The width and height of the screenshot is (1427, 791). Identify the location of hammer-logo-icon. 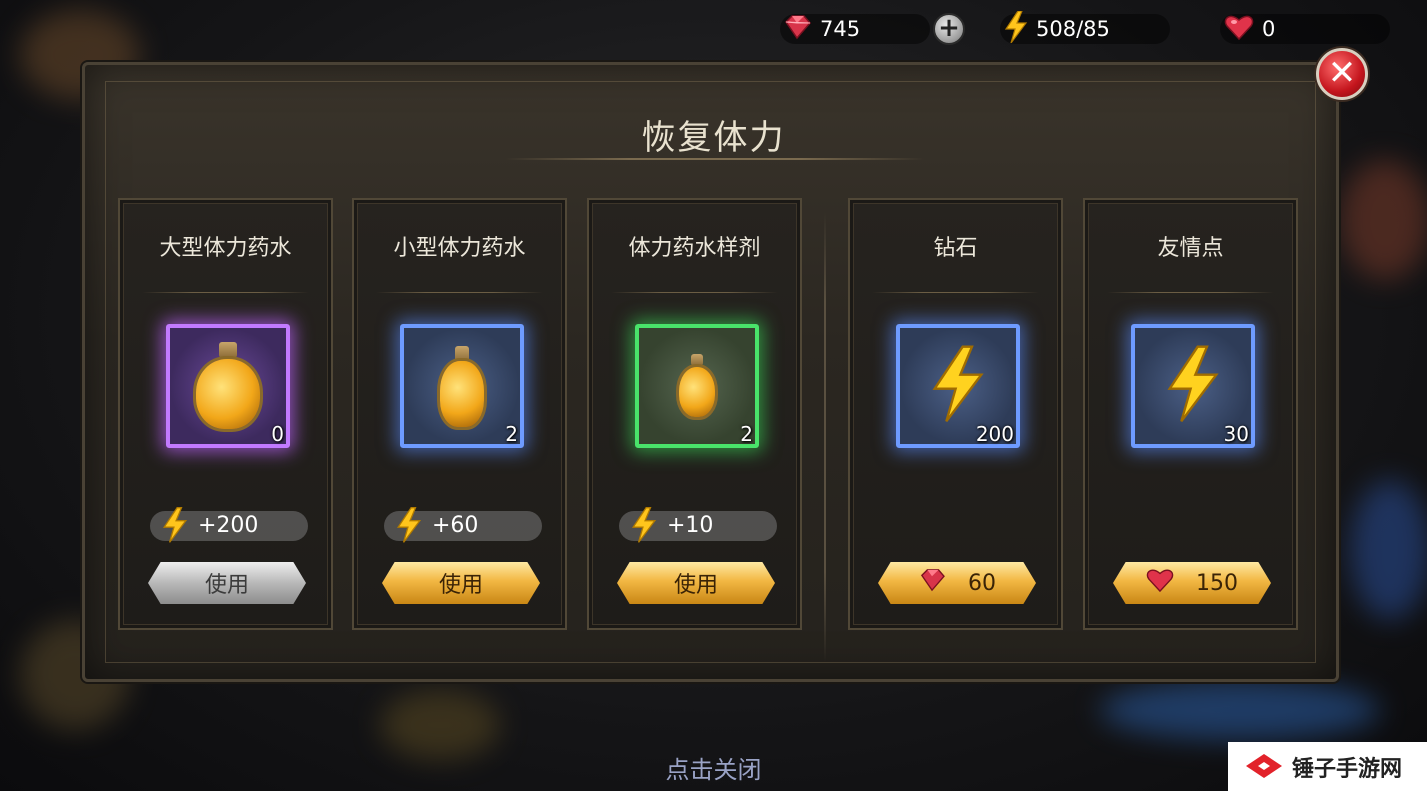
(1264, 767).